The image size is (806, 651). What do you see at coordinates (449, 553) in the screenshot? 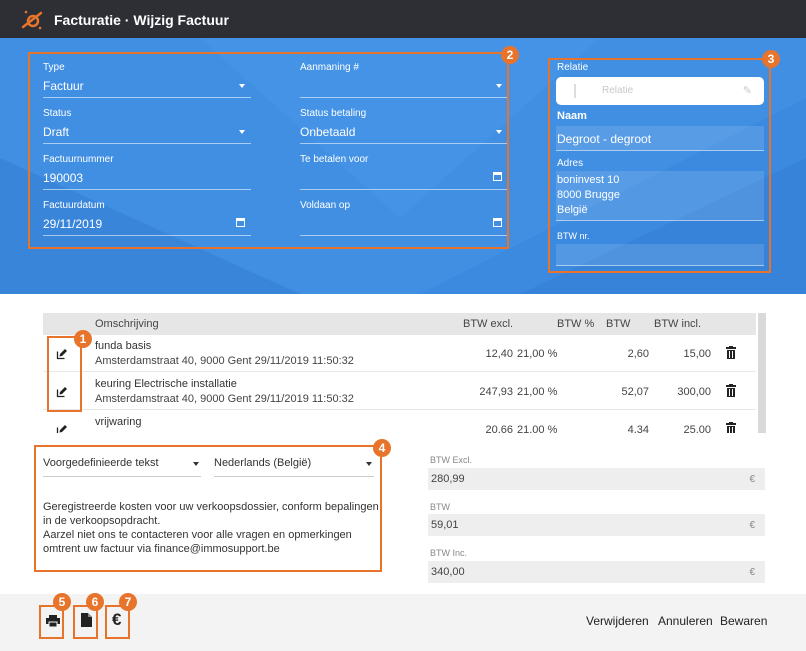
I see `sum-inc-label: BTW Inc.` at bounding box center [449, 553].